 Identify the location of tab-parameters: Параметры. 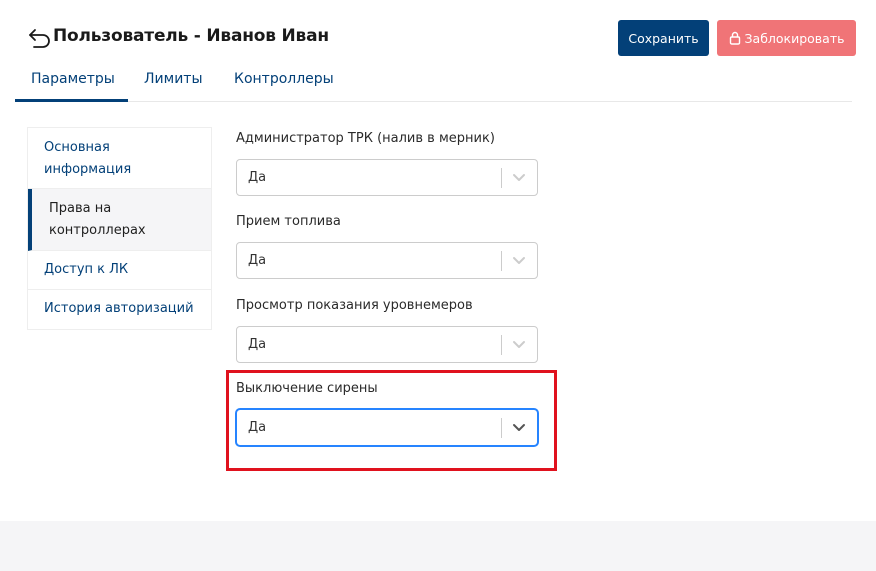
(71, 86).